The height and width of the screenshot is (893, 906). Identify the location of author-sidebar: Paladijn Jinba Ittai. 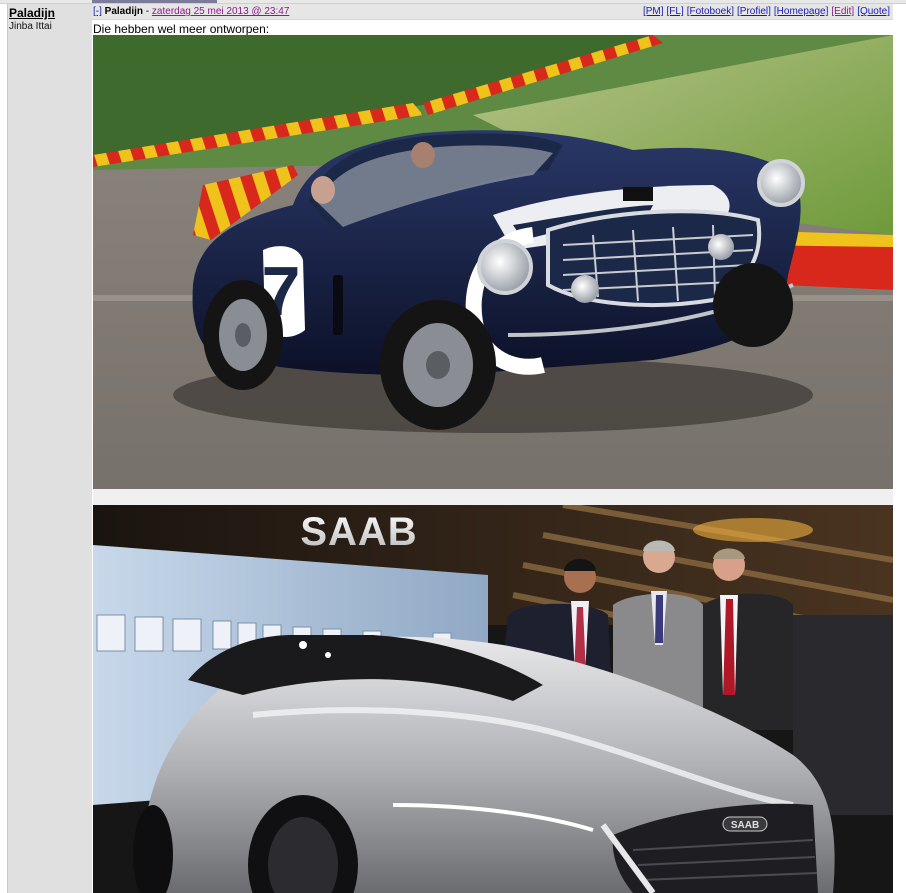
(50, 448).